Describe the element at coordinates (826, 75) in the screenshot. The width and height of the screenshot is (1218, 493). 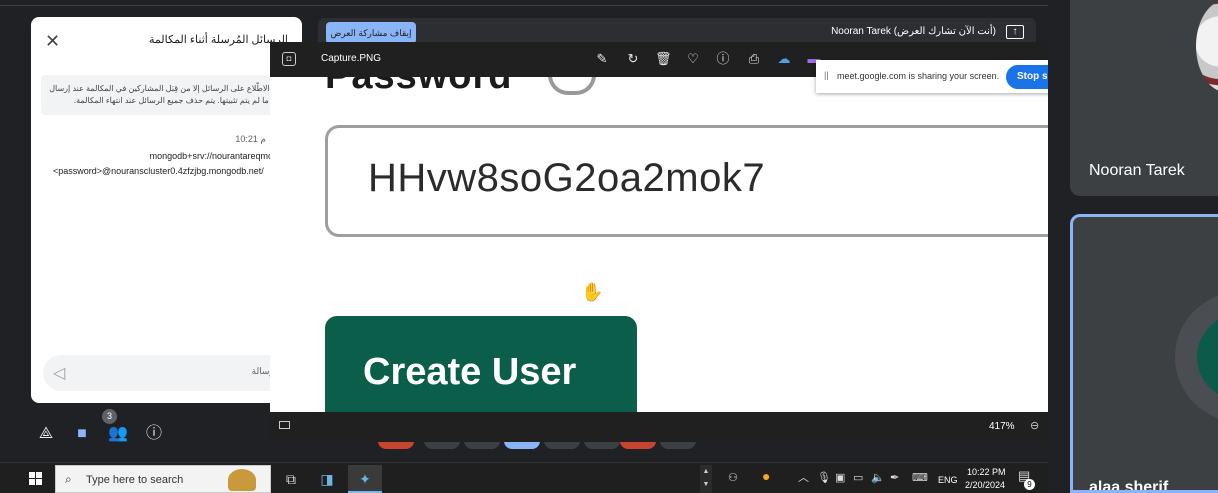
I see `drag-handle-icon: ||` at that location.